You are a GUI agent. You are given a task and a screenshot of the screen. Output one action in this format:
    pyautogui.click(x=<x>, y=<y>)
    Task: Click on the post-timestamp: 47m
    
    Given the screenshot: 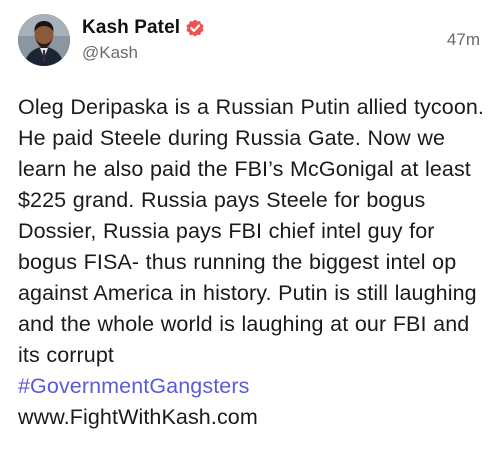 What is the action you would take?
    pyautogui.click(x=463, y=40)
    